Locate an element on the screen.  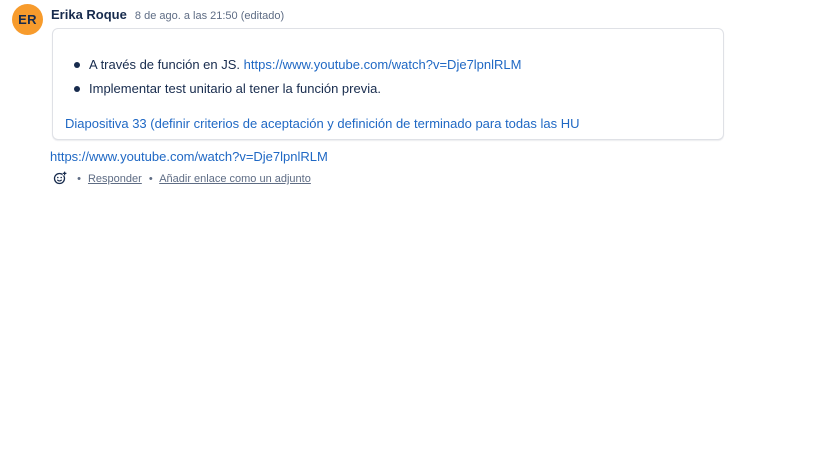
add-reaction-icon is located at coordinates (60, 178).